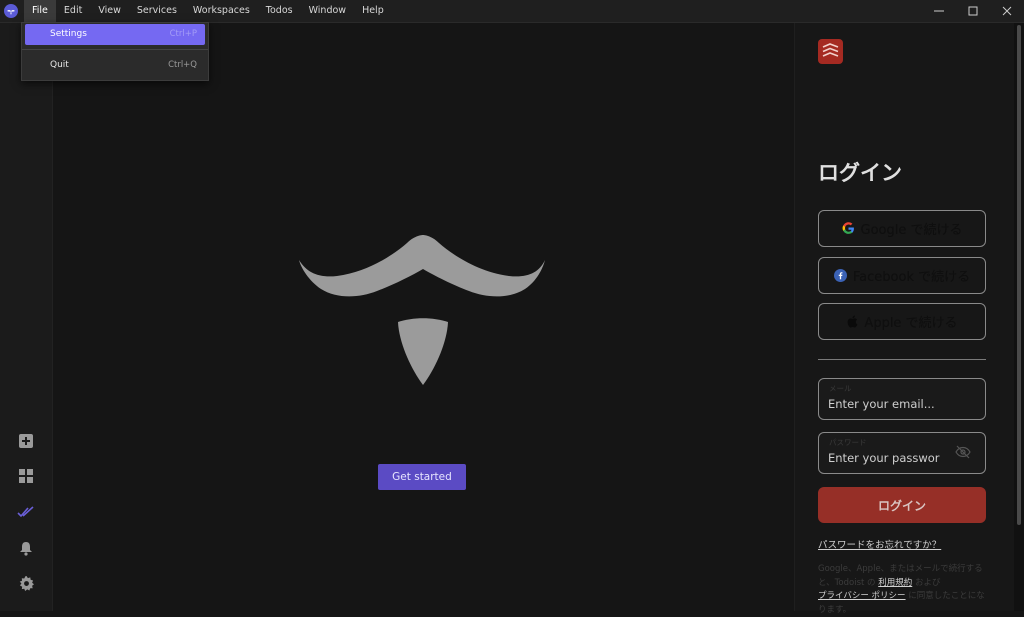  Describe the element at coordinates (902, 359) in the screenshot. I see `divider` at that location.